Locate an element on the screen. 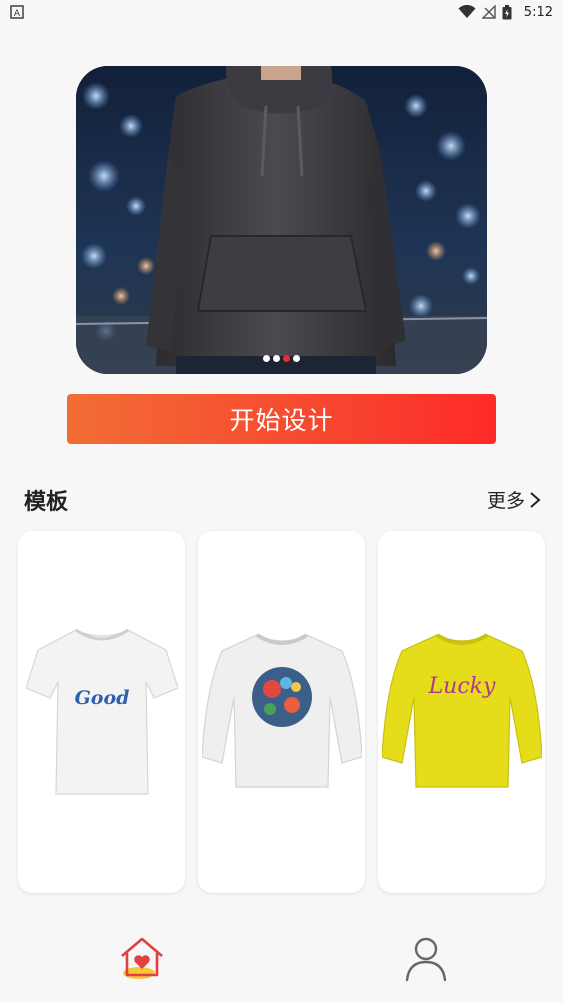 The width and height of the screenshot is (563, 1002). more-templates-link: 更多 is located at coordinates (514, 499).